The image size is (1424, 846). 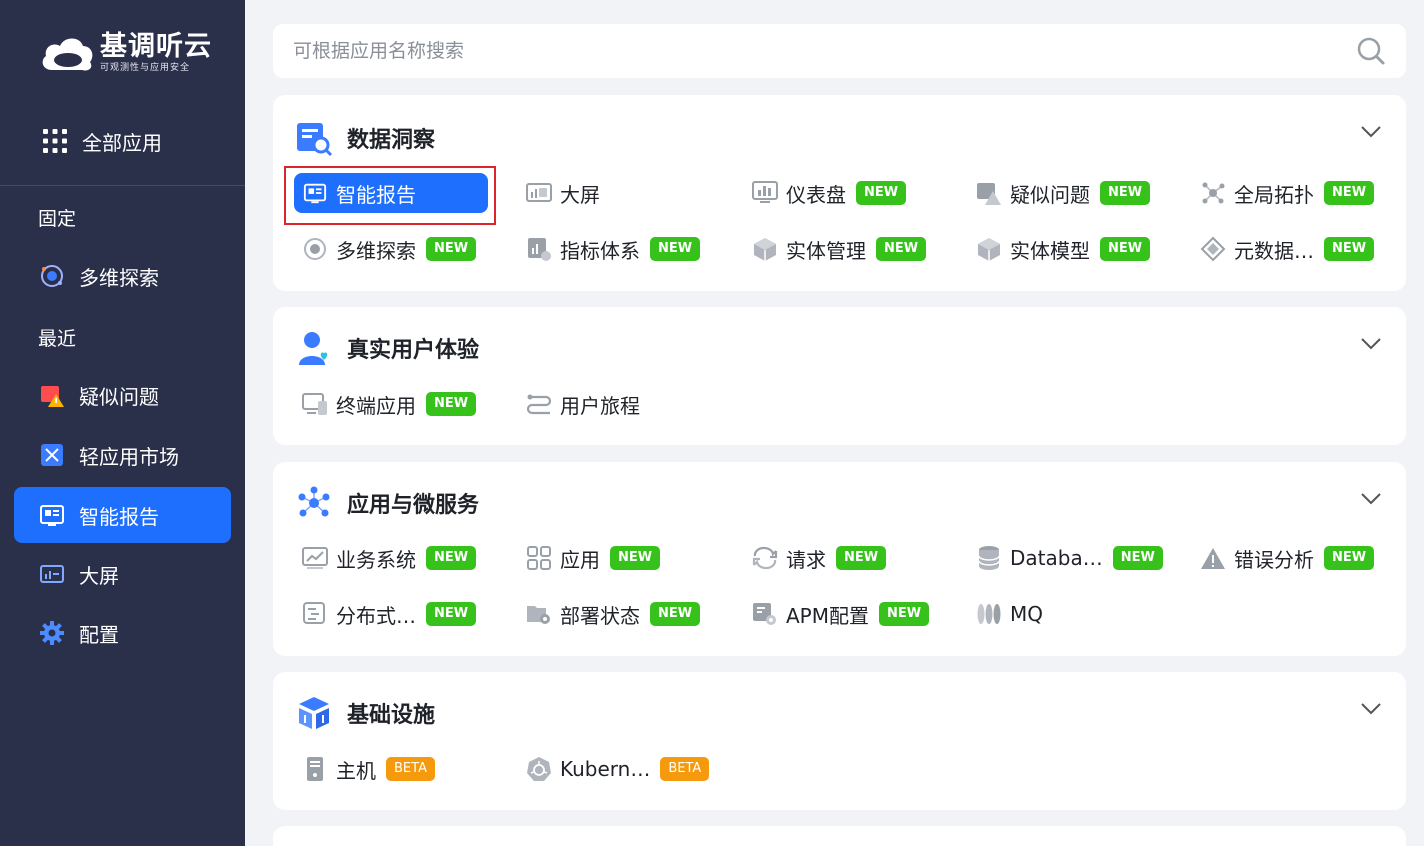 I want to click on sidebar-item-explore: 多维探索, so click(x=122, y=276).